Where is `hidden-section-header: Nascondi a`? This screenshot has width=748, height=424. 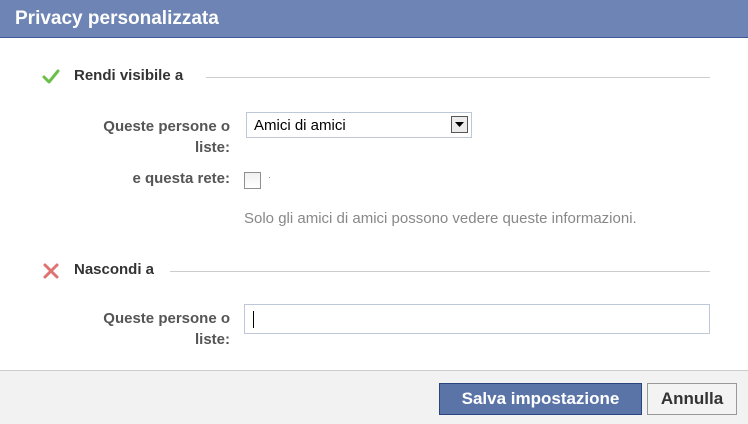 hidden-section-header: Nascondi a is located at coordinates (376, 271).